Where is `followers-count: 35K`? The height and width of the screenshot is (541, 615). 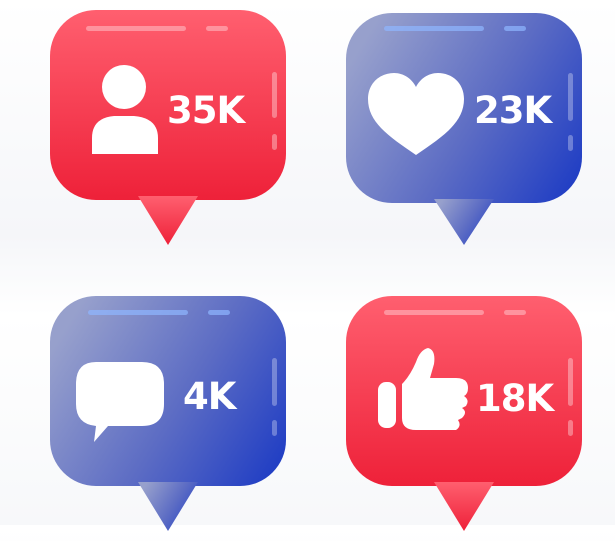 followers-count: 35K is located at coordinates (206, 110).